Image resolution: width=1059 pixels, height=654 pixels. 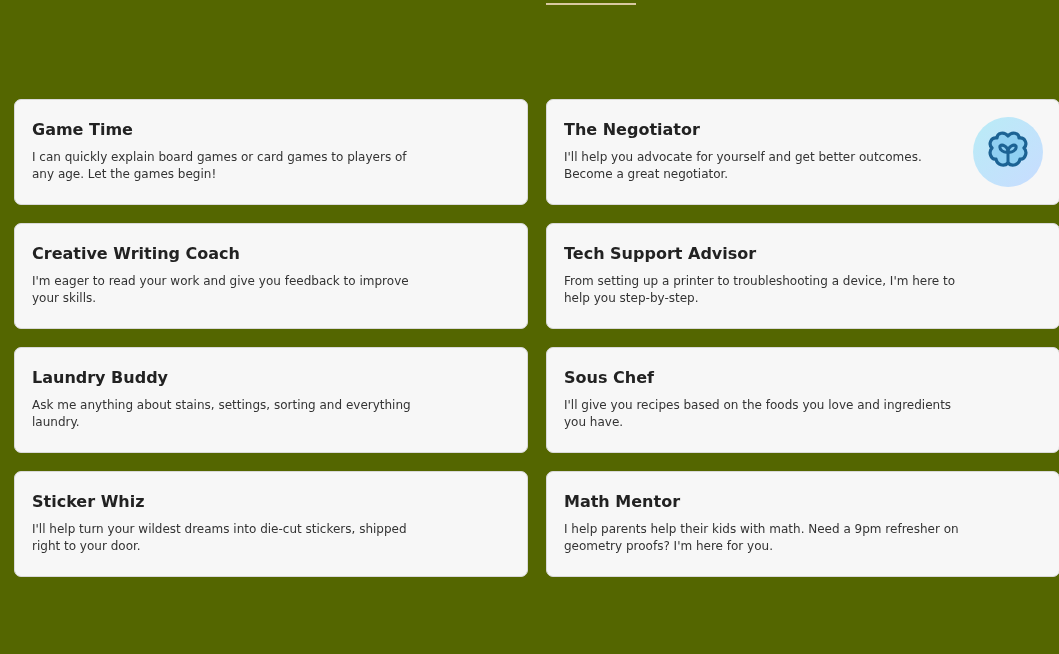 I want to click on prompt-card: Tech Support Advisor From setting up a printer to troubleshooting a device, I'm here to help you step-by-step., so click(x=802, y=276).